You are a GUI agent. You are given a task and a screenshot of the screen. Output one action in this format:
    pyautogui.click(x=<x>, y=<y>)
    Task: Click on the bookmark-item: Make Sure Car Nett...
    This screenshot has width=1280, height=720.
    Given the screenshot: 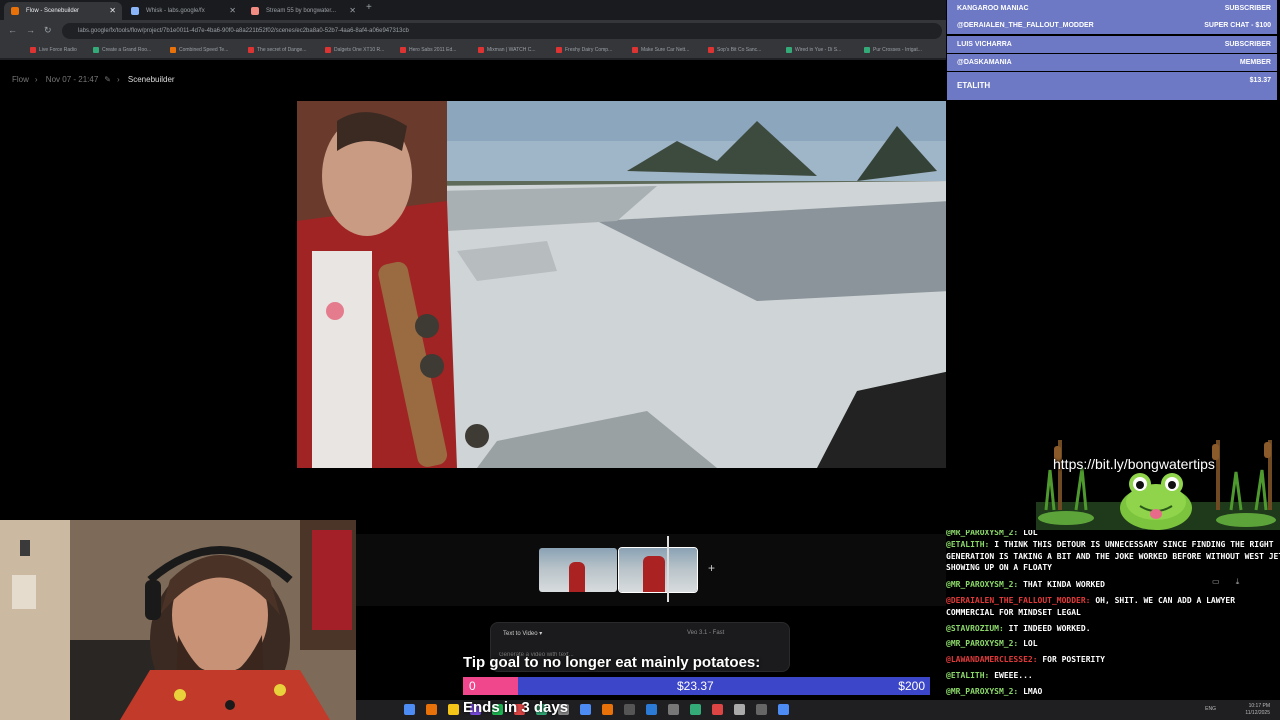 What is the action you would take?
    pyautogui.click(x=660, y=50)
    